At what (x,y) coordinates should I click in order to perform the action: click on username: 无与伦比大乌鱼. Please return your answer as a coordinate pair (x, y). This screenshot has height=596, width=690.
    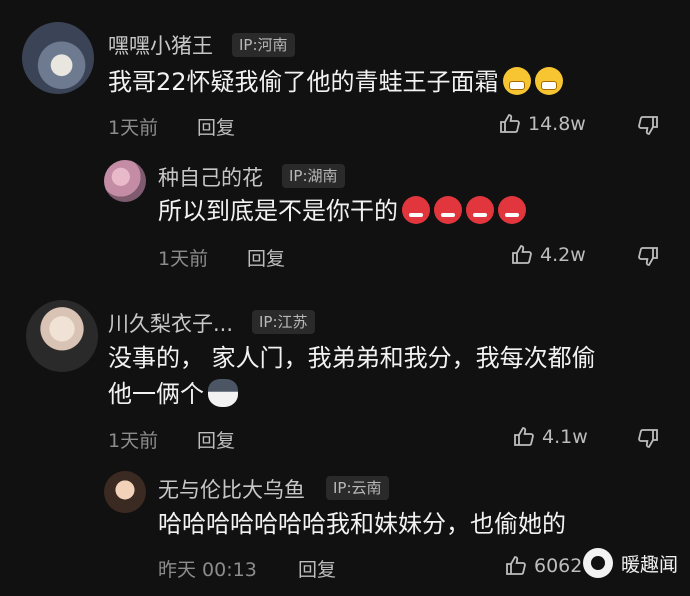
    Looking at the image, I should click on (231, 489).